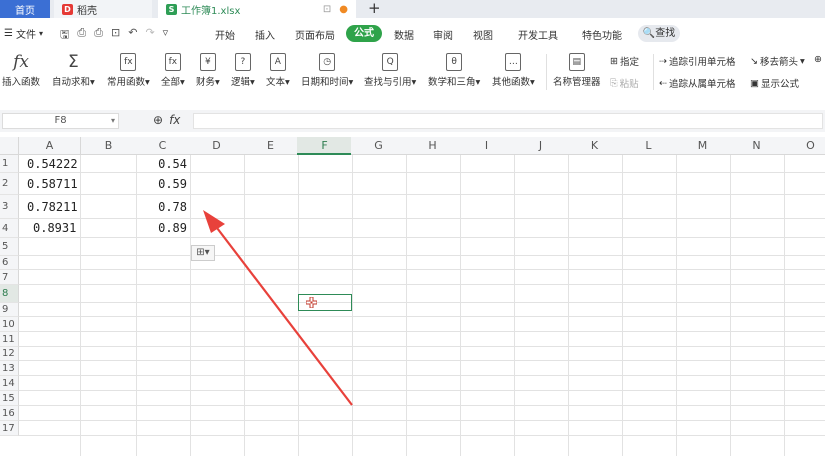 This screenshot has height=456, width=825. Describe the element at coordinates (541, 146) in the screenshot. I see `column-header-j: J` at that location.